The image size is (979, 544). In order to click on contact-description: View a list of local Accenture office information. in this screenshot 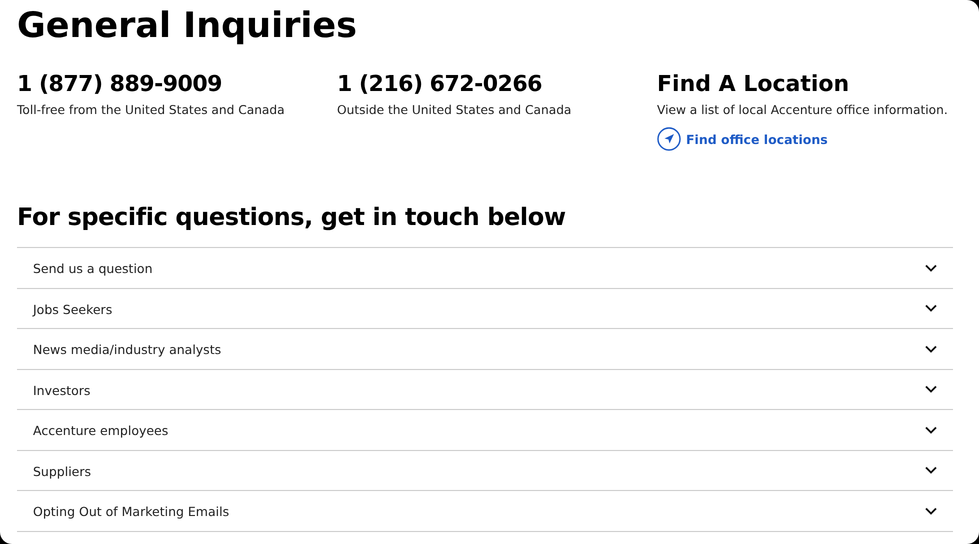, I will do `click(803, 110)`.